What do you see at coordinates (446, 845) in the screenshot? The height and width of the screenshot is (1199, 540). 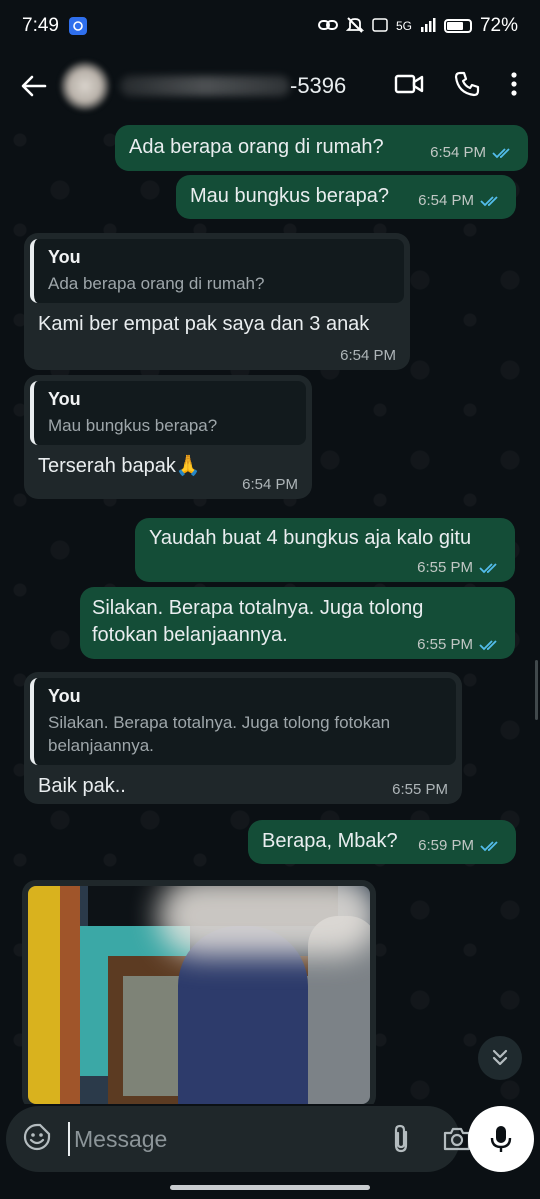 I see `message-time: 6:59 PM` at bounding box center [446, 845].